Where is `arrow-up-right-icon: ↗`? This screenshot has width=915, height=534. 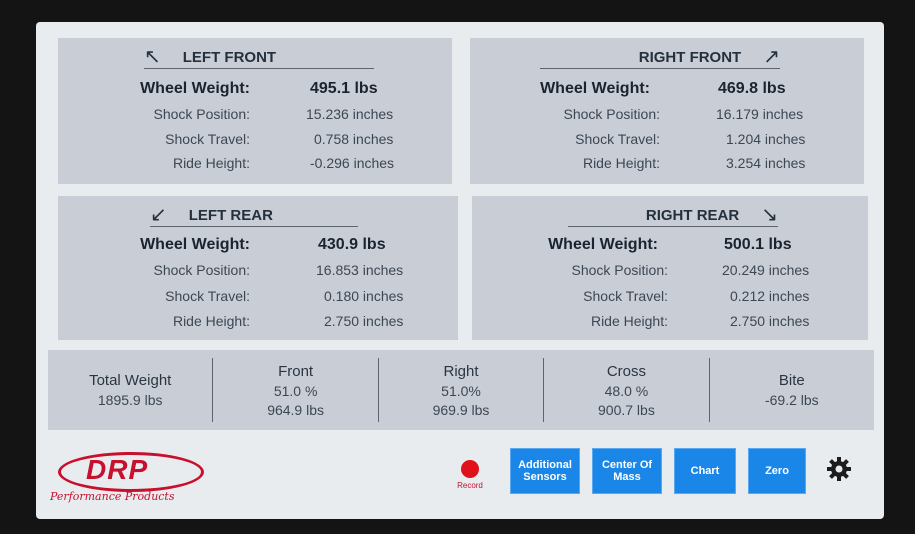 arrow-up-right-icon: ↗ is located at coordinates (771, 57).